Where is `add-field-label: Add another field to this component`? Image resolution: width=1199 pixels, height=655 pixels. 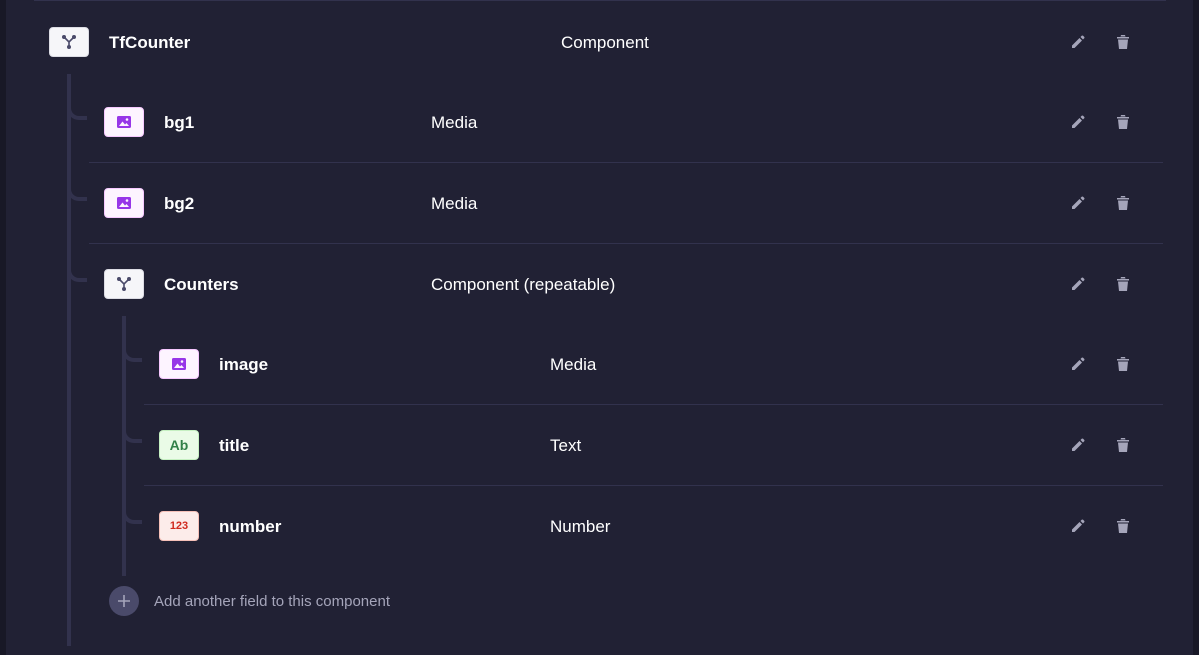 add-field-label: Add another field to this component is located at coordinates (272, 601).